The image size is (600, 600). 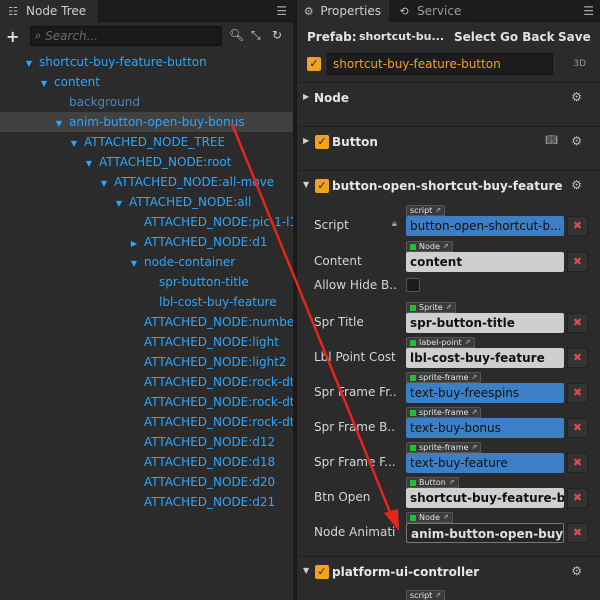 What do you see at coordinates (15, 36) in the screenshot?
I see `add-node-icon: +` at bounding box center [15, 36].